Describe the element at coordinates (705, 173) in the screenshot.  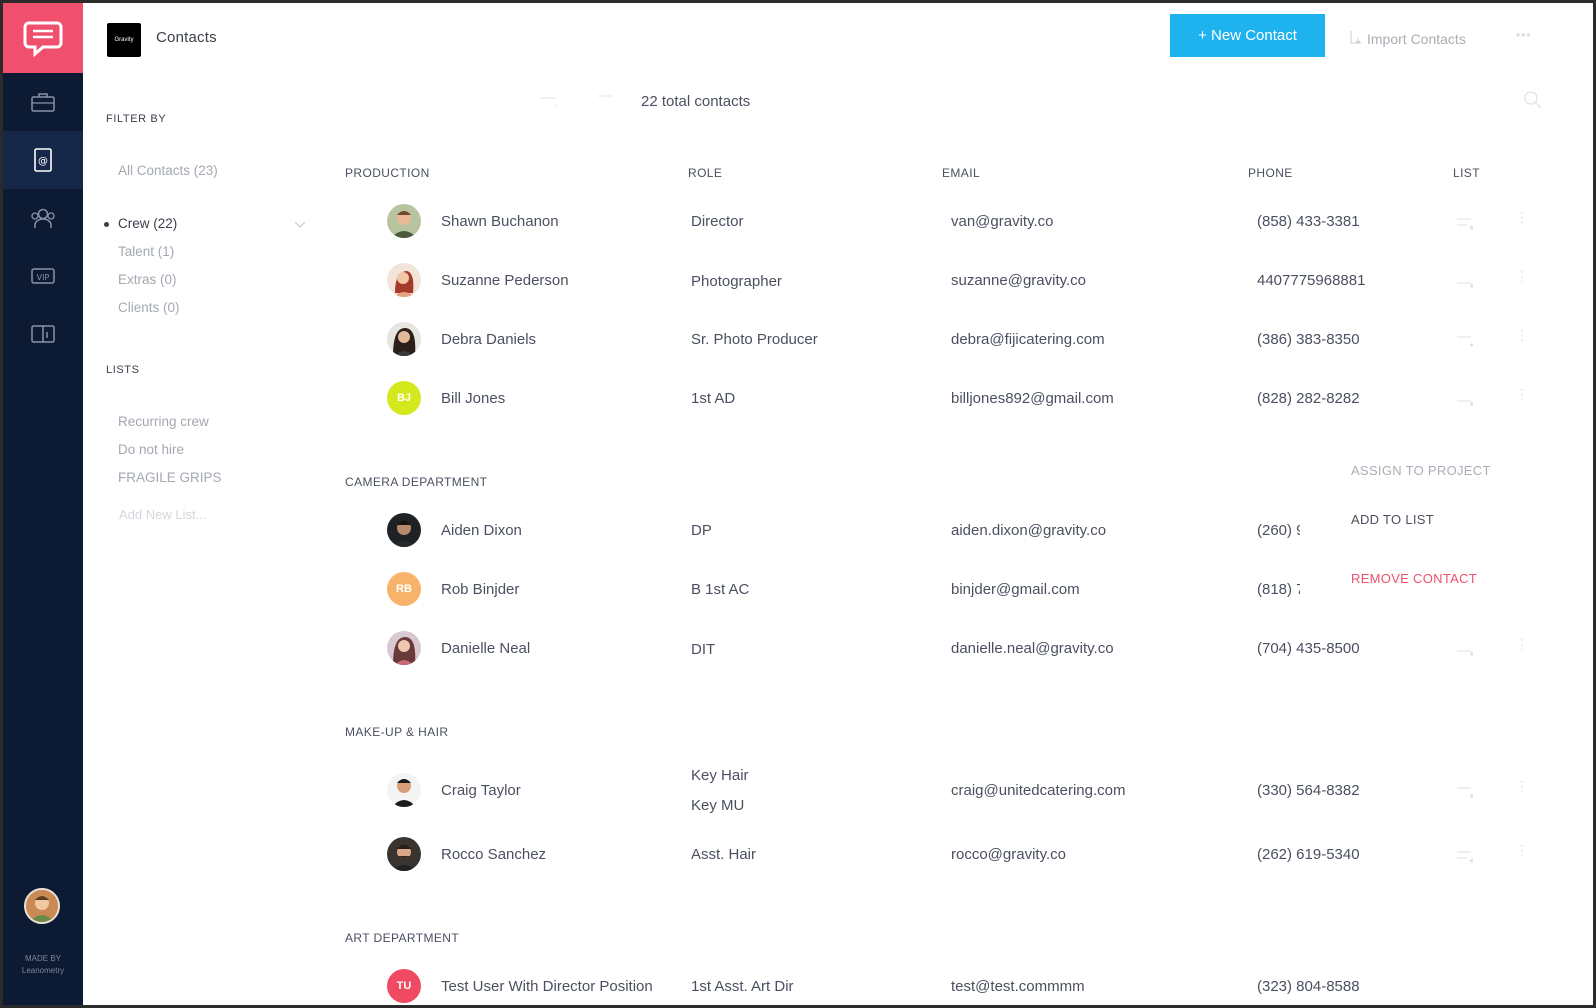
I see `column-role: ROLE` at that location.